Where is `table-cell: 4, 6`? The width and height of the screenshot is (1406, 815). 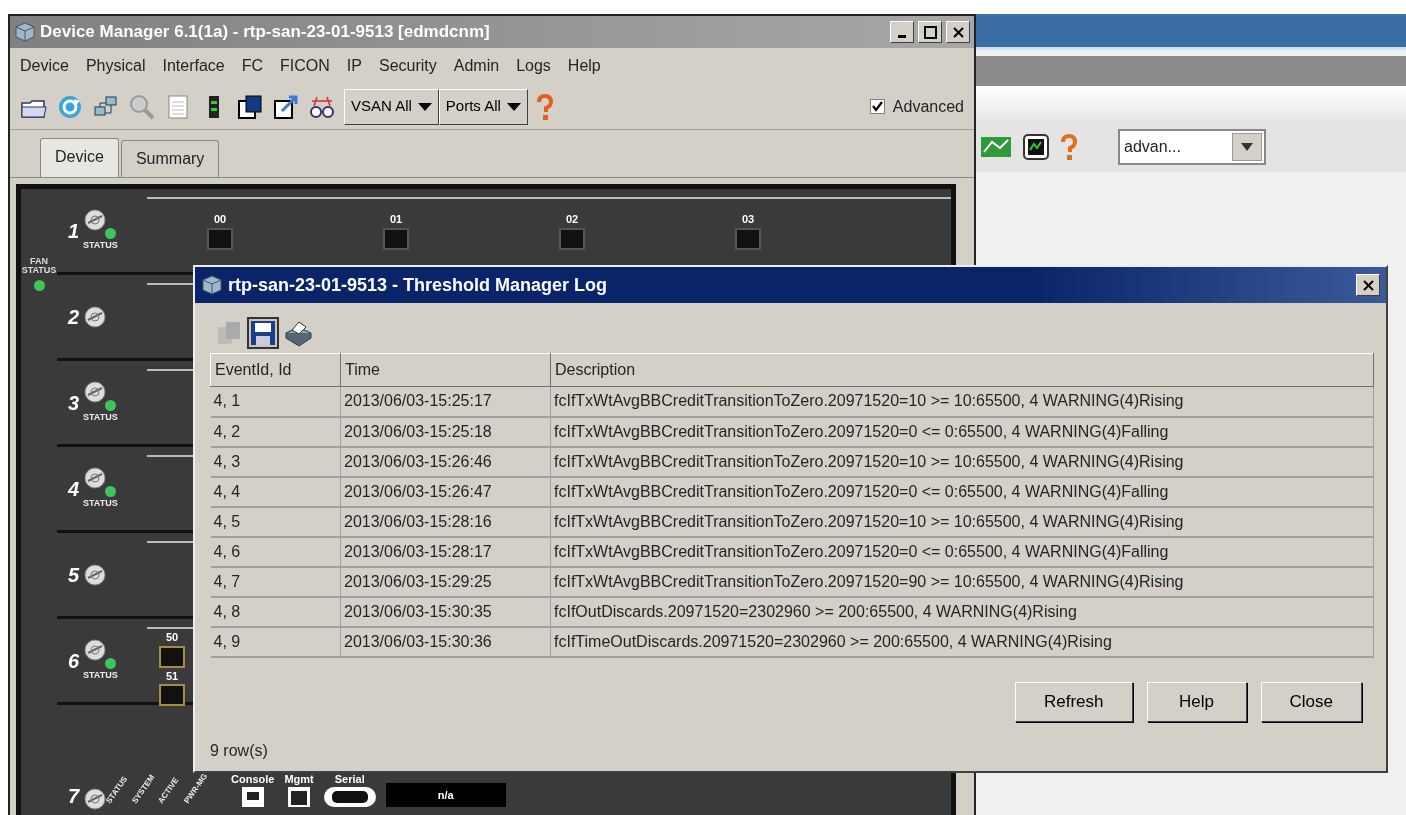
table-cell: 4, 6 is located at coordinates (275, 551).